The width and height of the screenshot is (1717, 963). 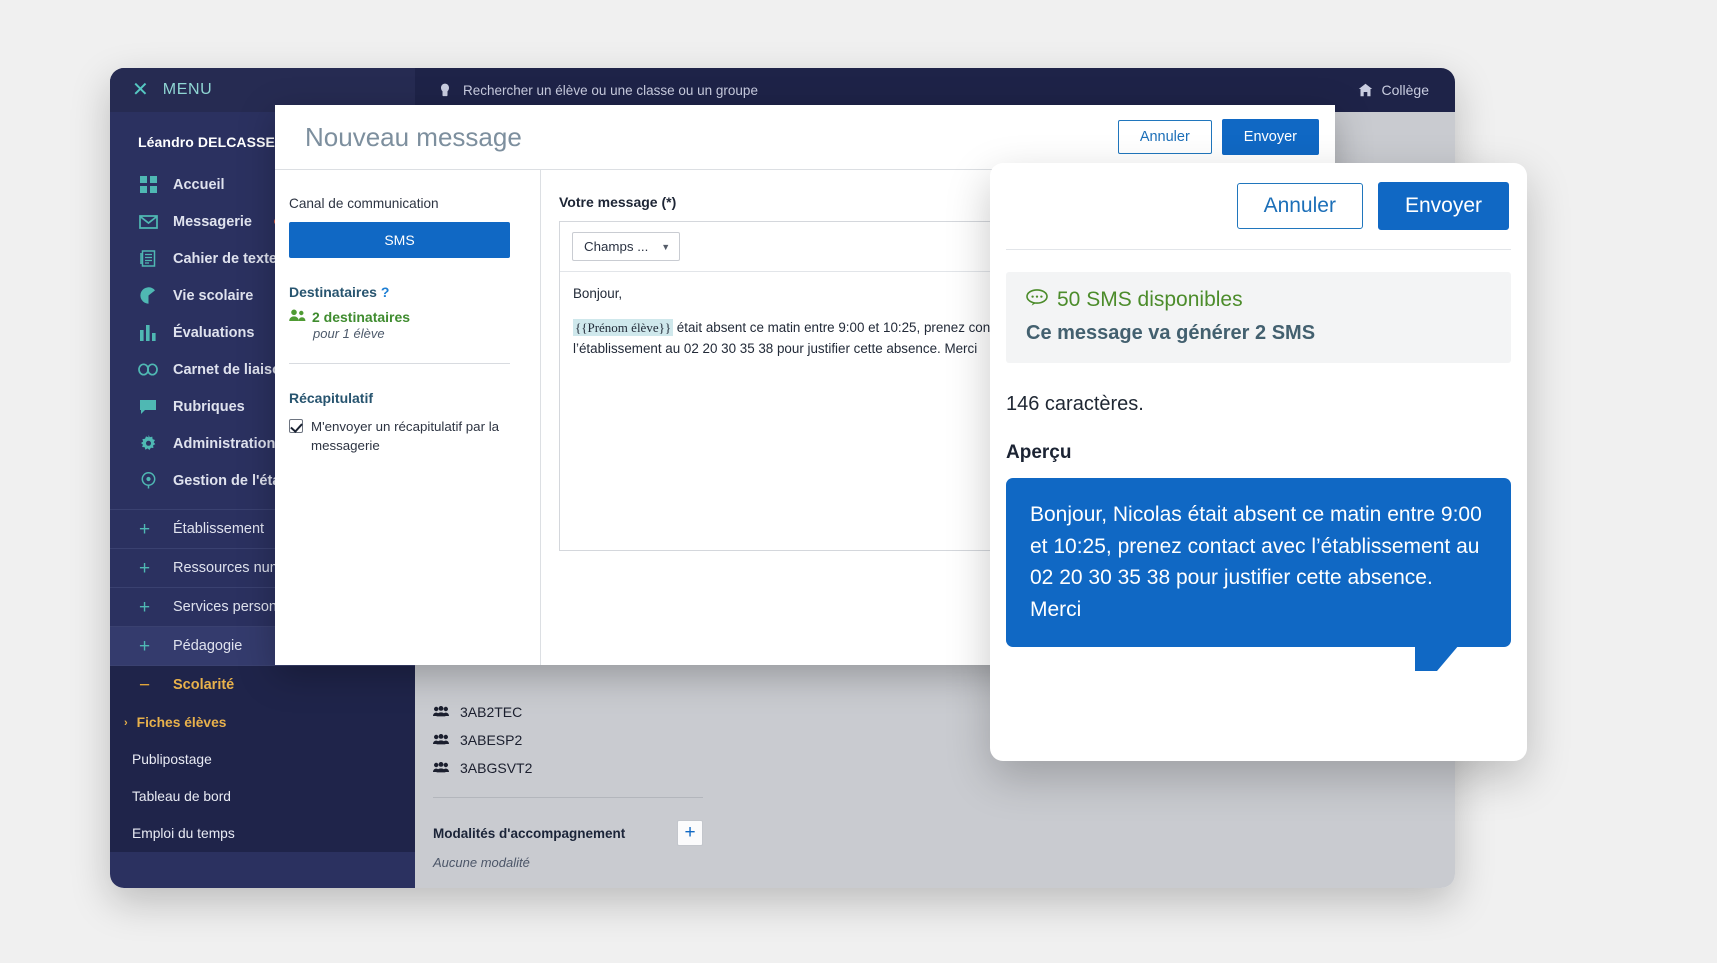 What do you see at coordinates (296, 426) in the screenshot?
I see `summary-checkbox` at bounding box center [296, 426].